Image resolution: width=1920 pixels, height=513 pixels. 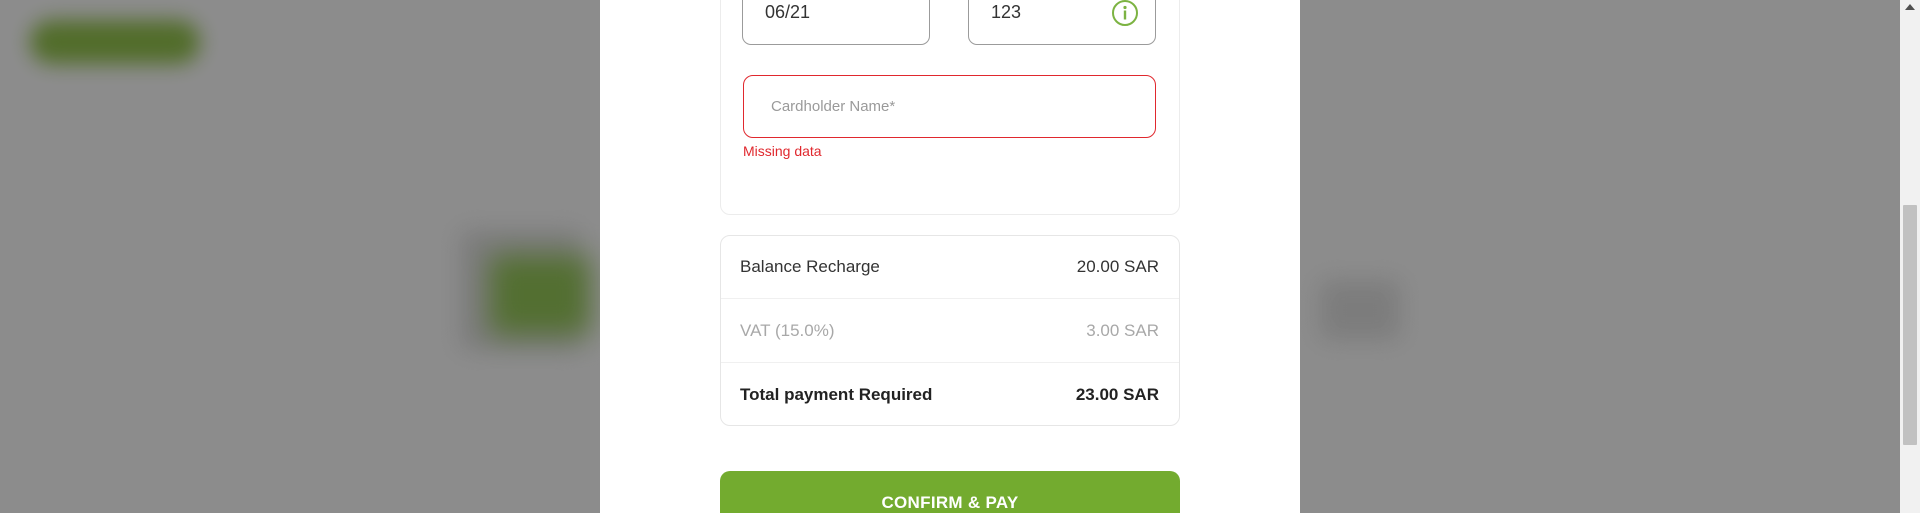 What do you see at coordinates (782, 151) in the screenshot?
I see `cardholder-error-message: Missing data` at bounding box center [782, 151].